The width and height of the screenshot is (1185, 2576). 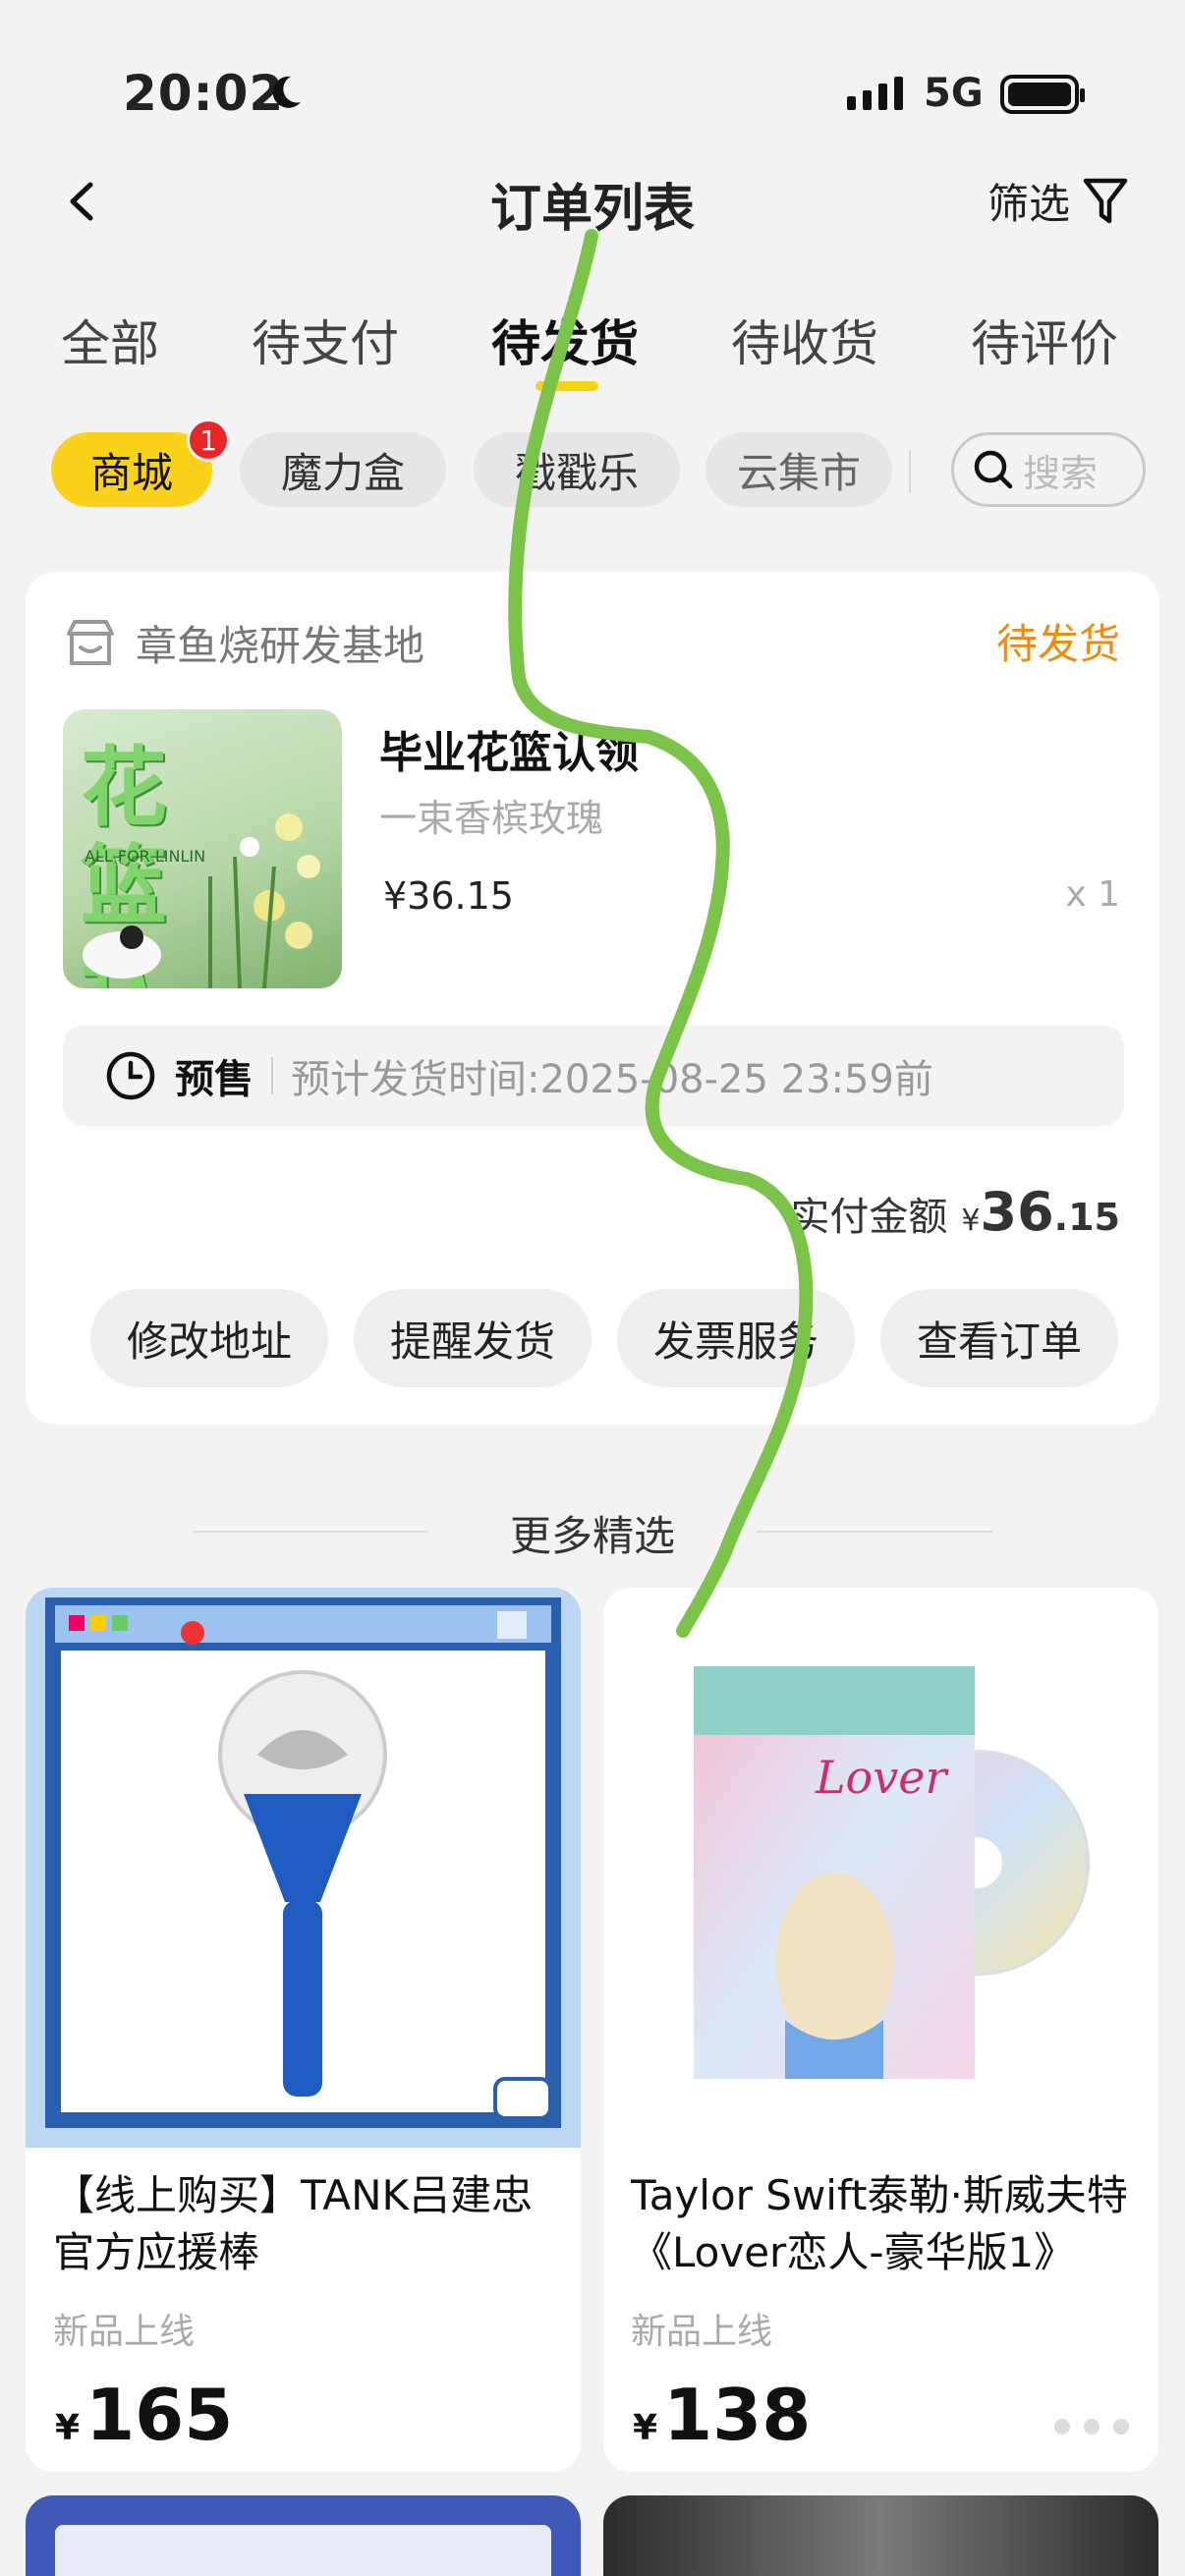 What do you see at coordinates (343, 469) in the screenshot?
I see `chip-magic-box: 魔力盒` at bounding box center [343, 469].